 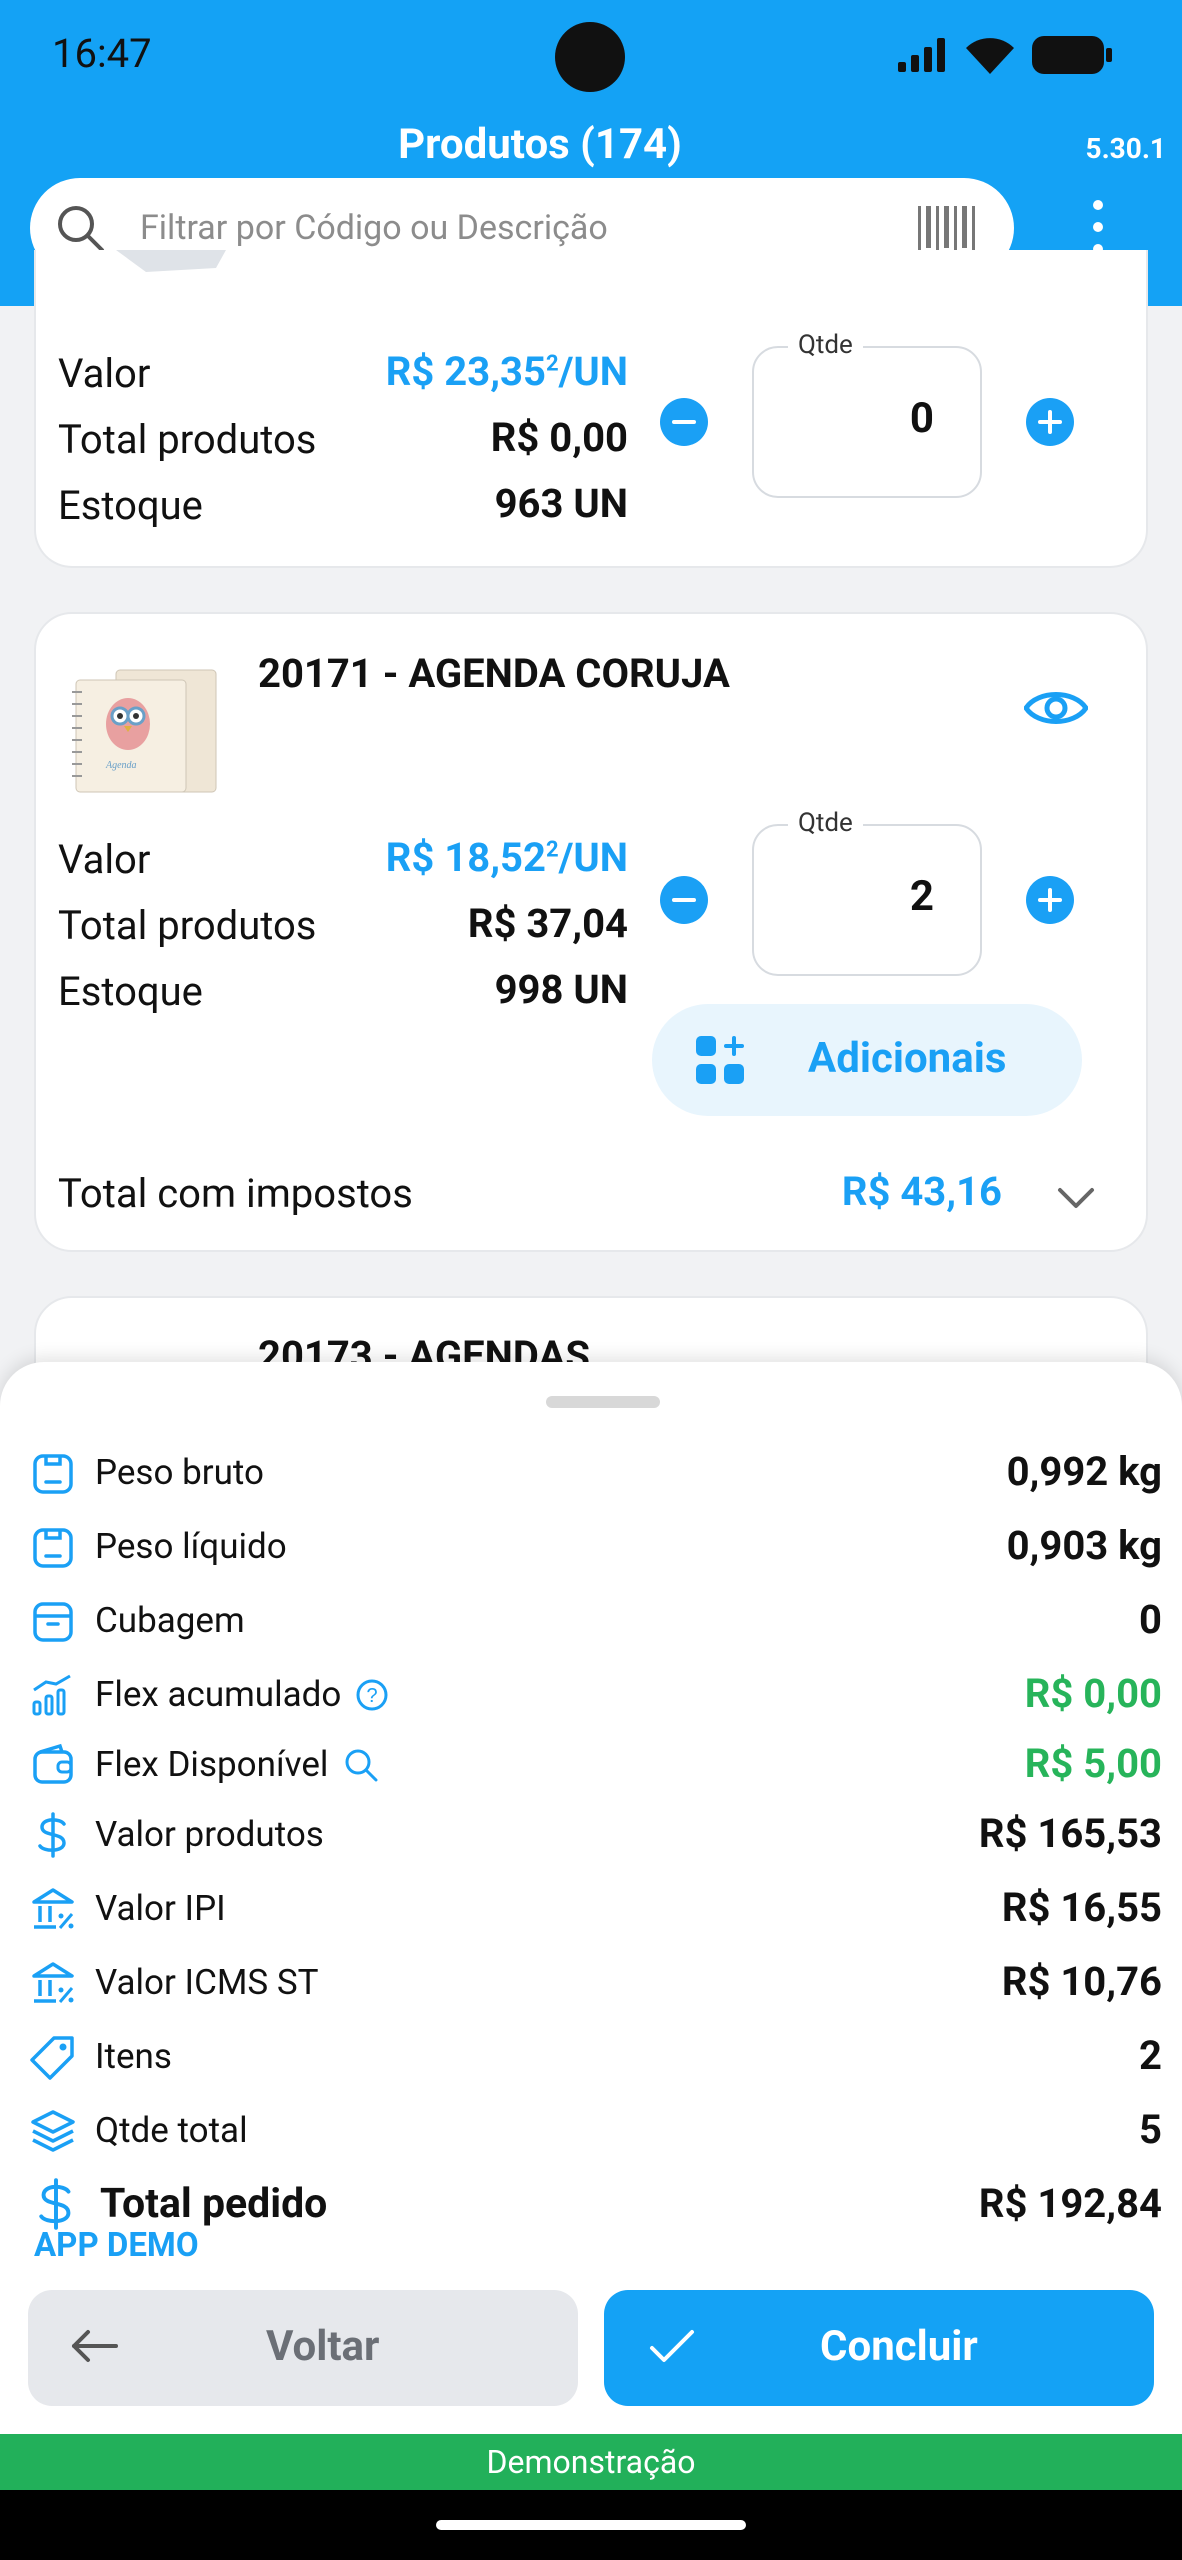 What do you see at coordinates (867, 414) in the screenshot?
I see `quantity-field: Qtde 0` at bounding box center [867, 414].